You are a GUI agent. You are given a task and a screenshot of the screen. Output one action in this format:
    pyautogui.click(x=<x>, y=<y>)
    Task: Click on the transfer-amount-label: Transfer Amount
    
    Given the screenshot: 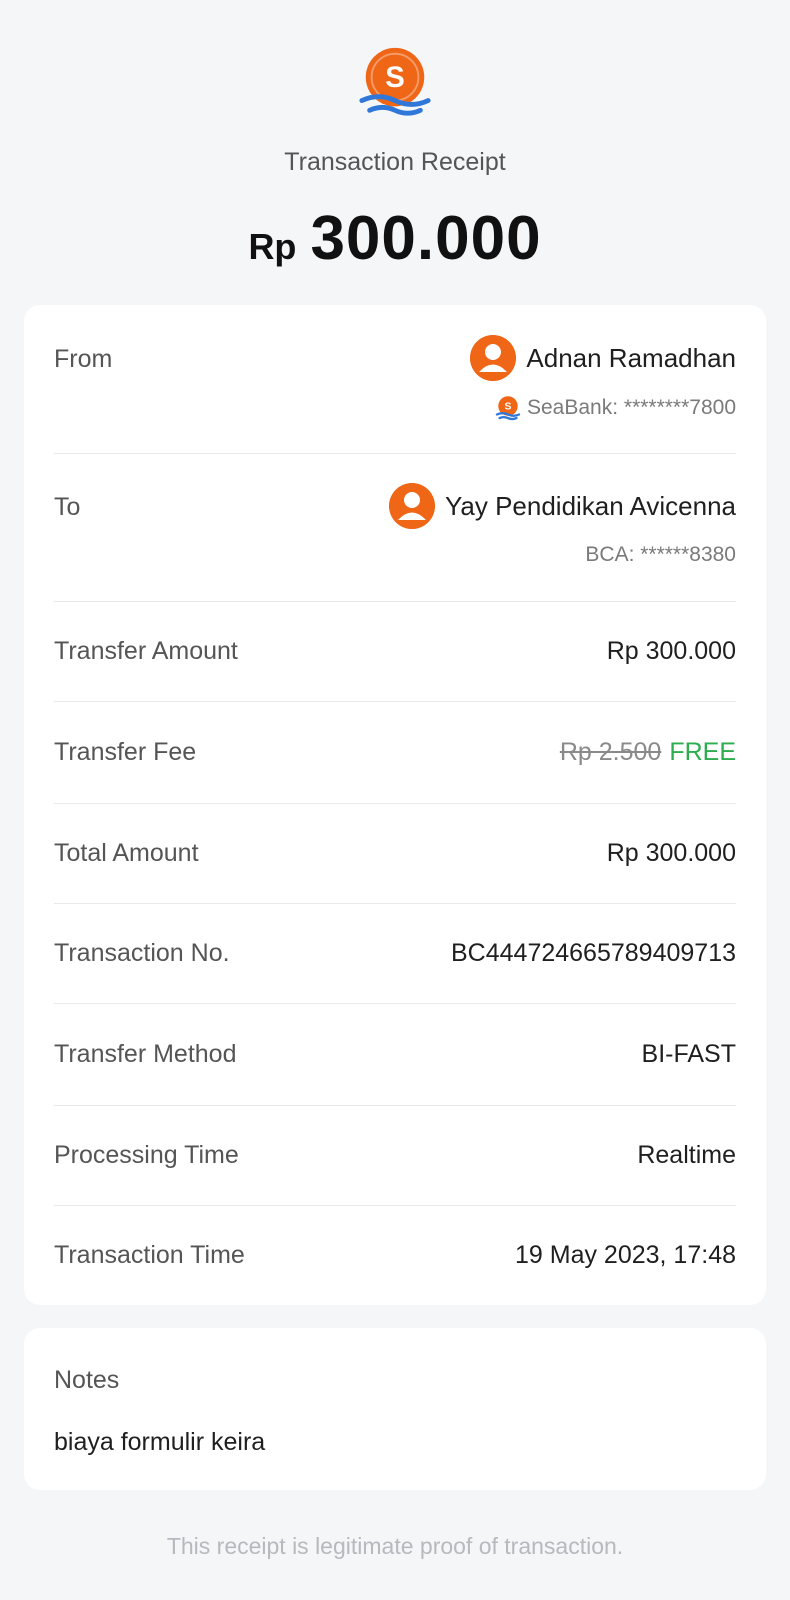 What is the action you would take?
    pyautogui.click(x=146, y=650)
    